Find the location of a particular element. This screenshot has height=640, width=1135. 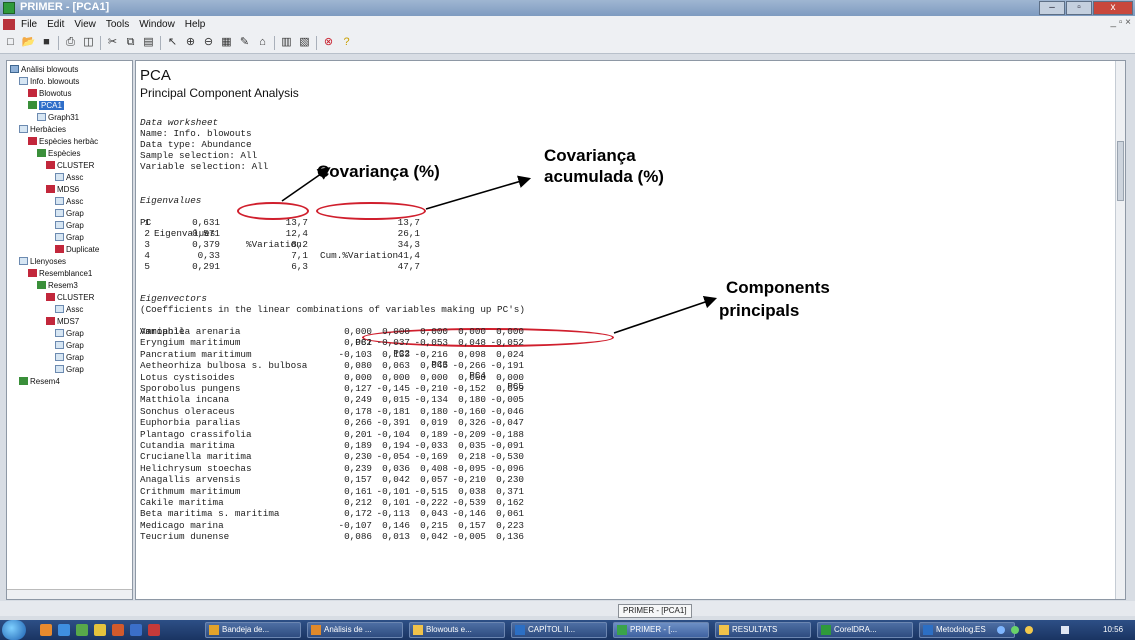

clock: 10:56 is located at coordinates (1113, 630).